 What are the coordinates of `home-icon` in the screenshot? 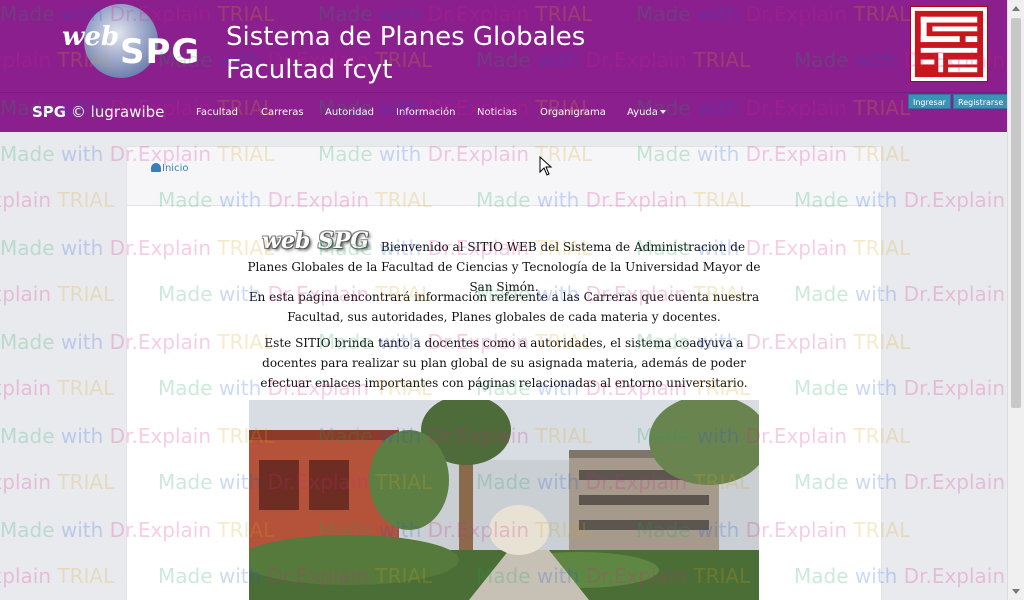 It's located at (156, 167).